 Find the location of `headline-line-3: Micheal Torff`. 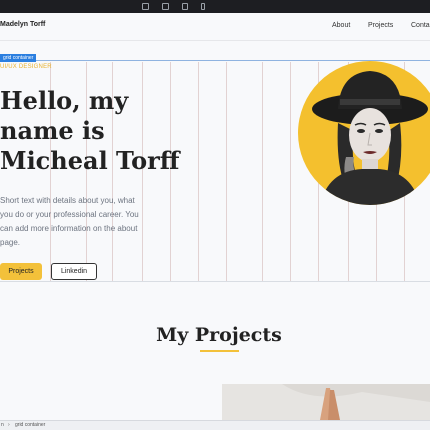

headline-line-3: Micheal Torff is located at coordinates (90, 160).